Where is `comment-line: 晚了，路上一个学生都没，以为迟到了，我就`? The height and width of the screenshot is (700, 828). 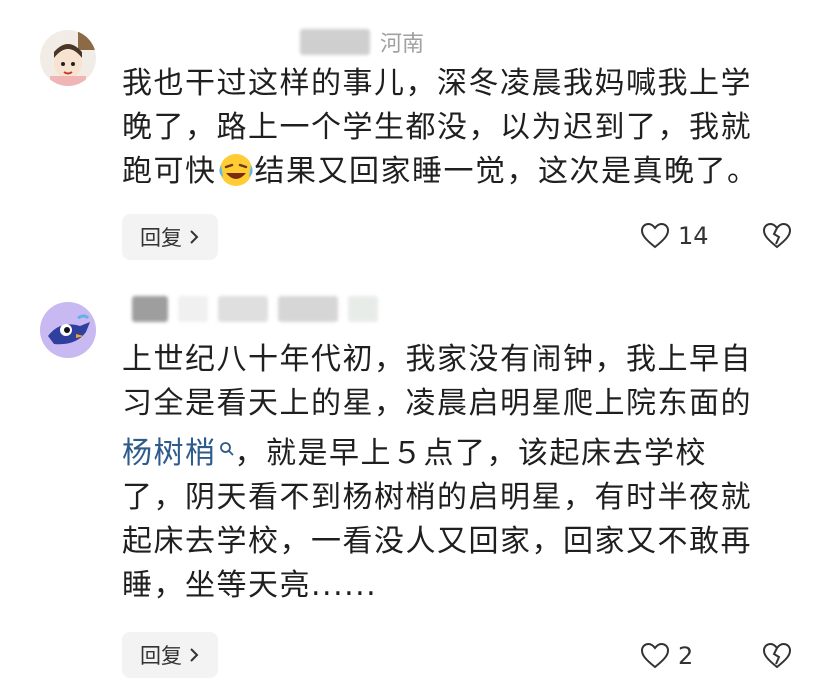
comment-line: 晚了，路上一个学生都没，以为迟到了，我就 is located at coordinates (437, 127).